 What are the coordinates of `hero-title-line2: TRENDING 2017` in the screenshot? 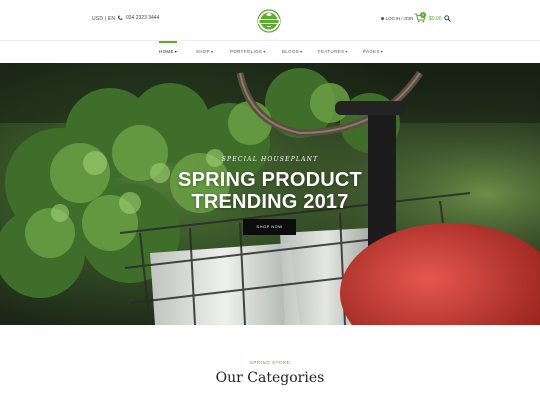 It's located at (270, 202).